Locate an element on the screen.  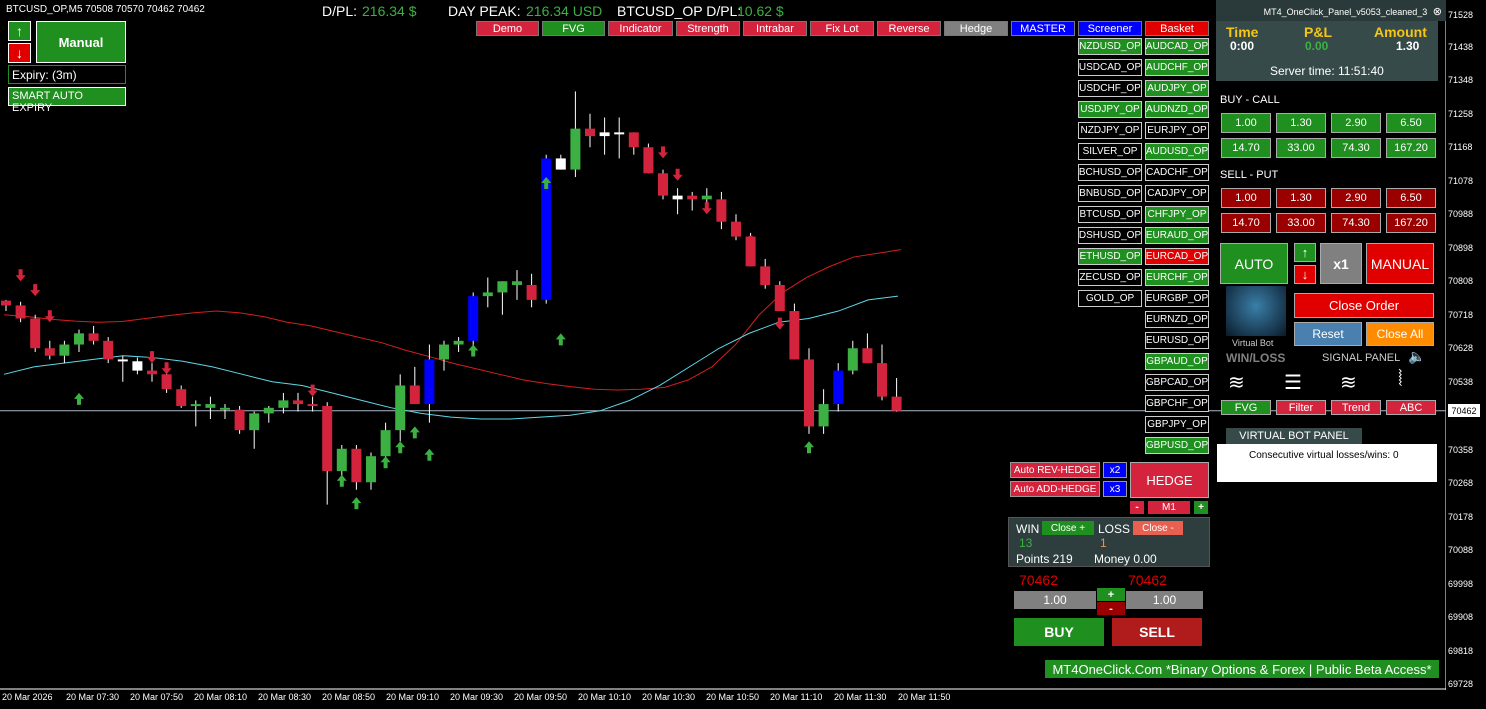
speaker-icon: 🔈 is located at coordinates (1416, 356).